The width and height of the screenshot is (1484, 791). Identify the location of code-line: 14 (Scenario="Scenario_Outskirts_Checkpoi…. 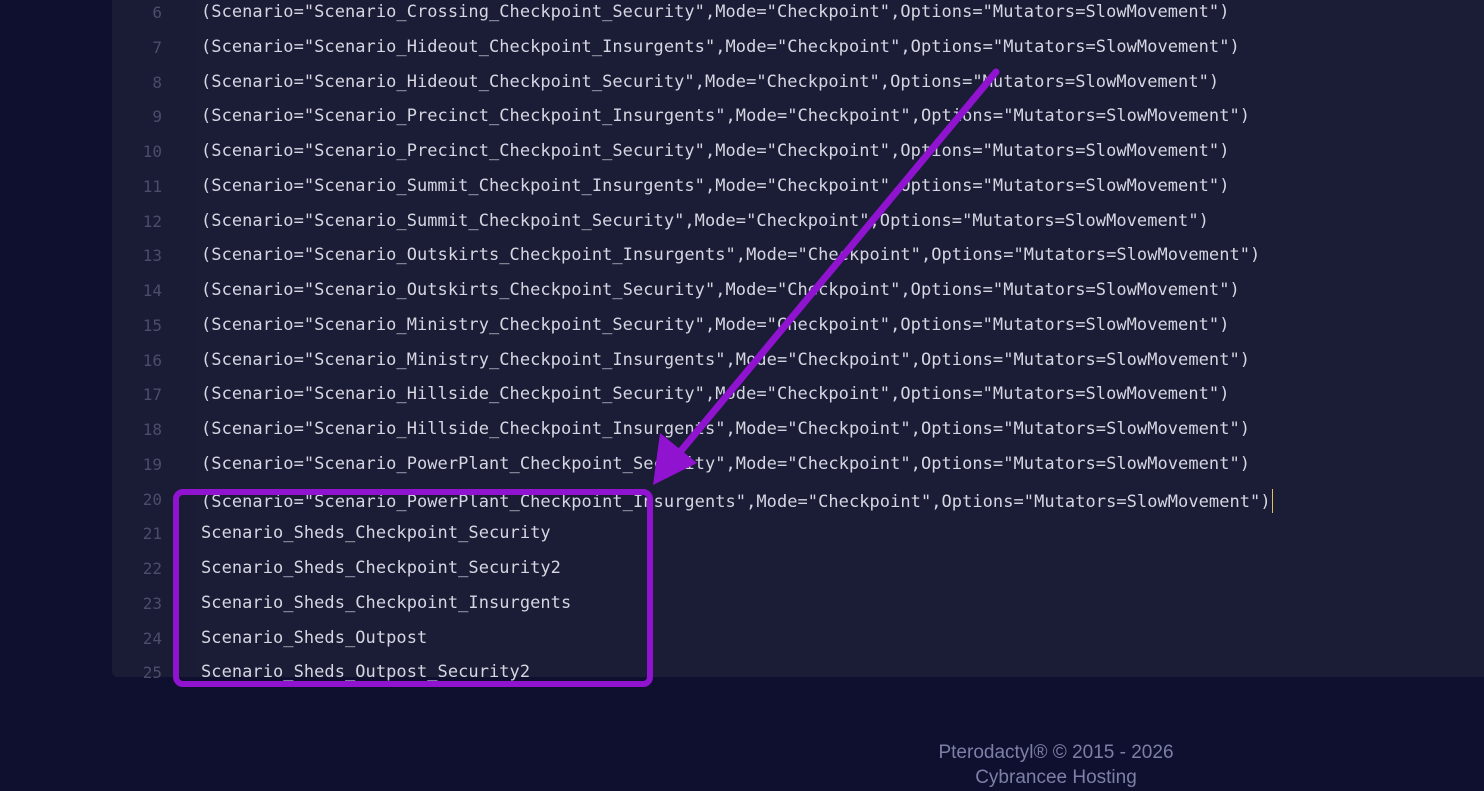
(798, 290).